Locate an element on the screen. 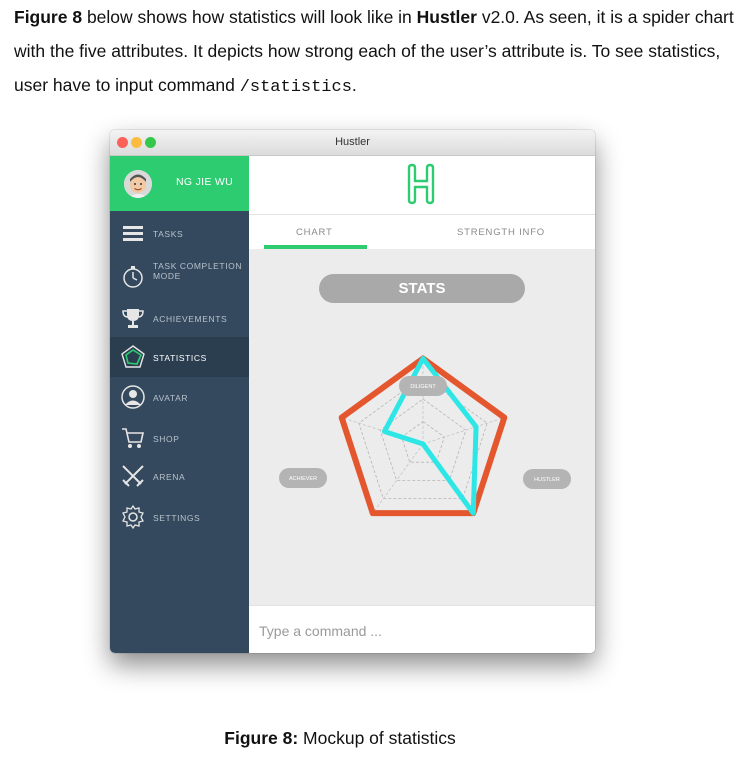 Image resolution: width=754 pixels, height=770 pixels. radar-axis-label-achiever: ACHIEVER is located at coordinates (303, 478).